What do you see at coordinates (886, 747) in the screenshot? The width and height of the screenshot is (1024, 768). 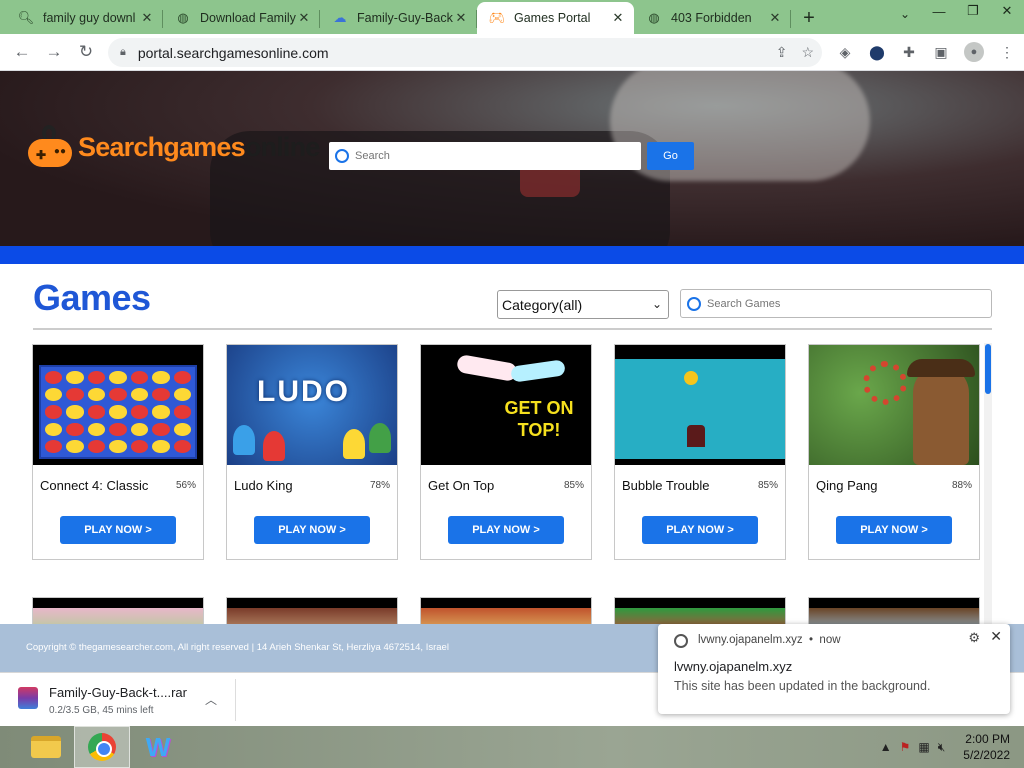 I see `show-hidden-icons-icon: ▲` at bounding box center [886, 747].